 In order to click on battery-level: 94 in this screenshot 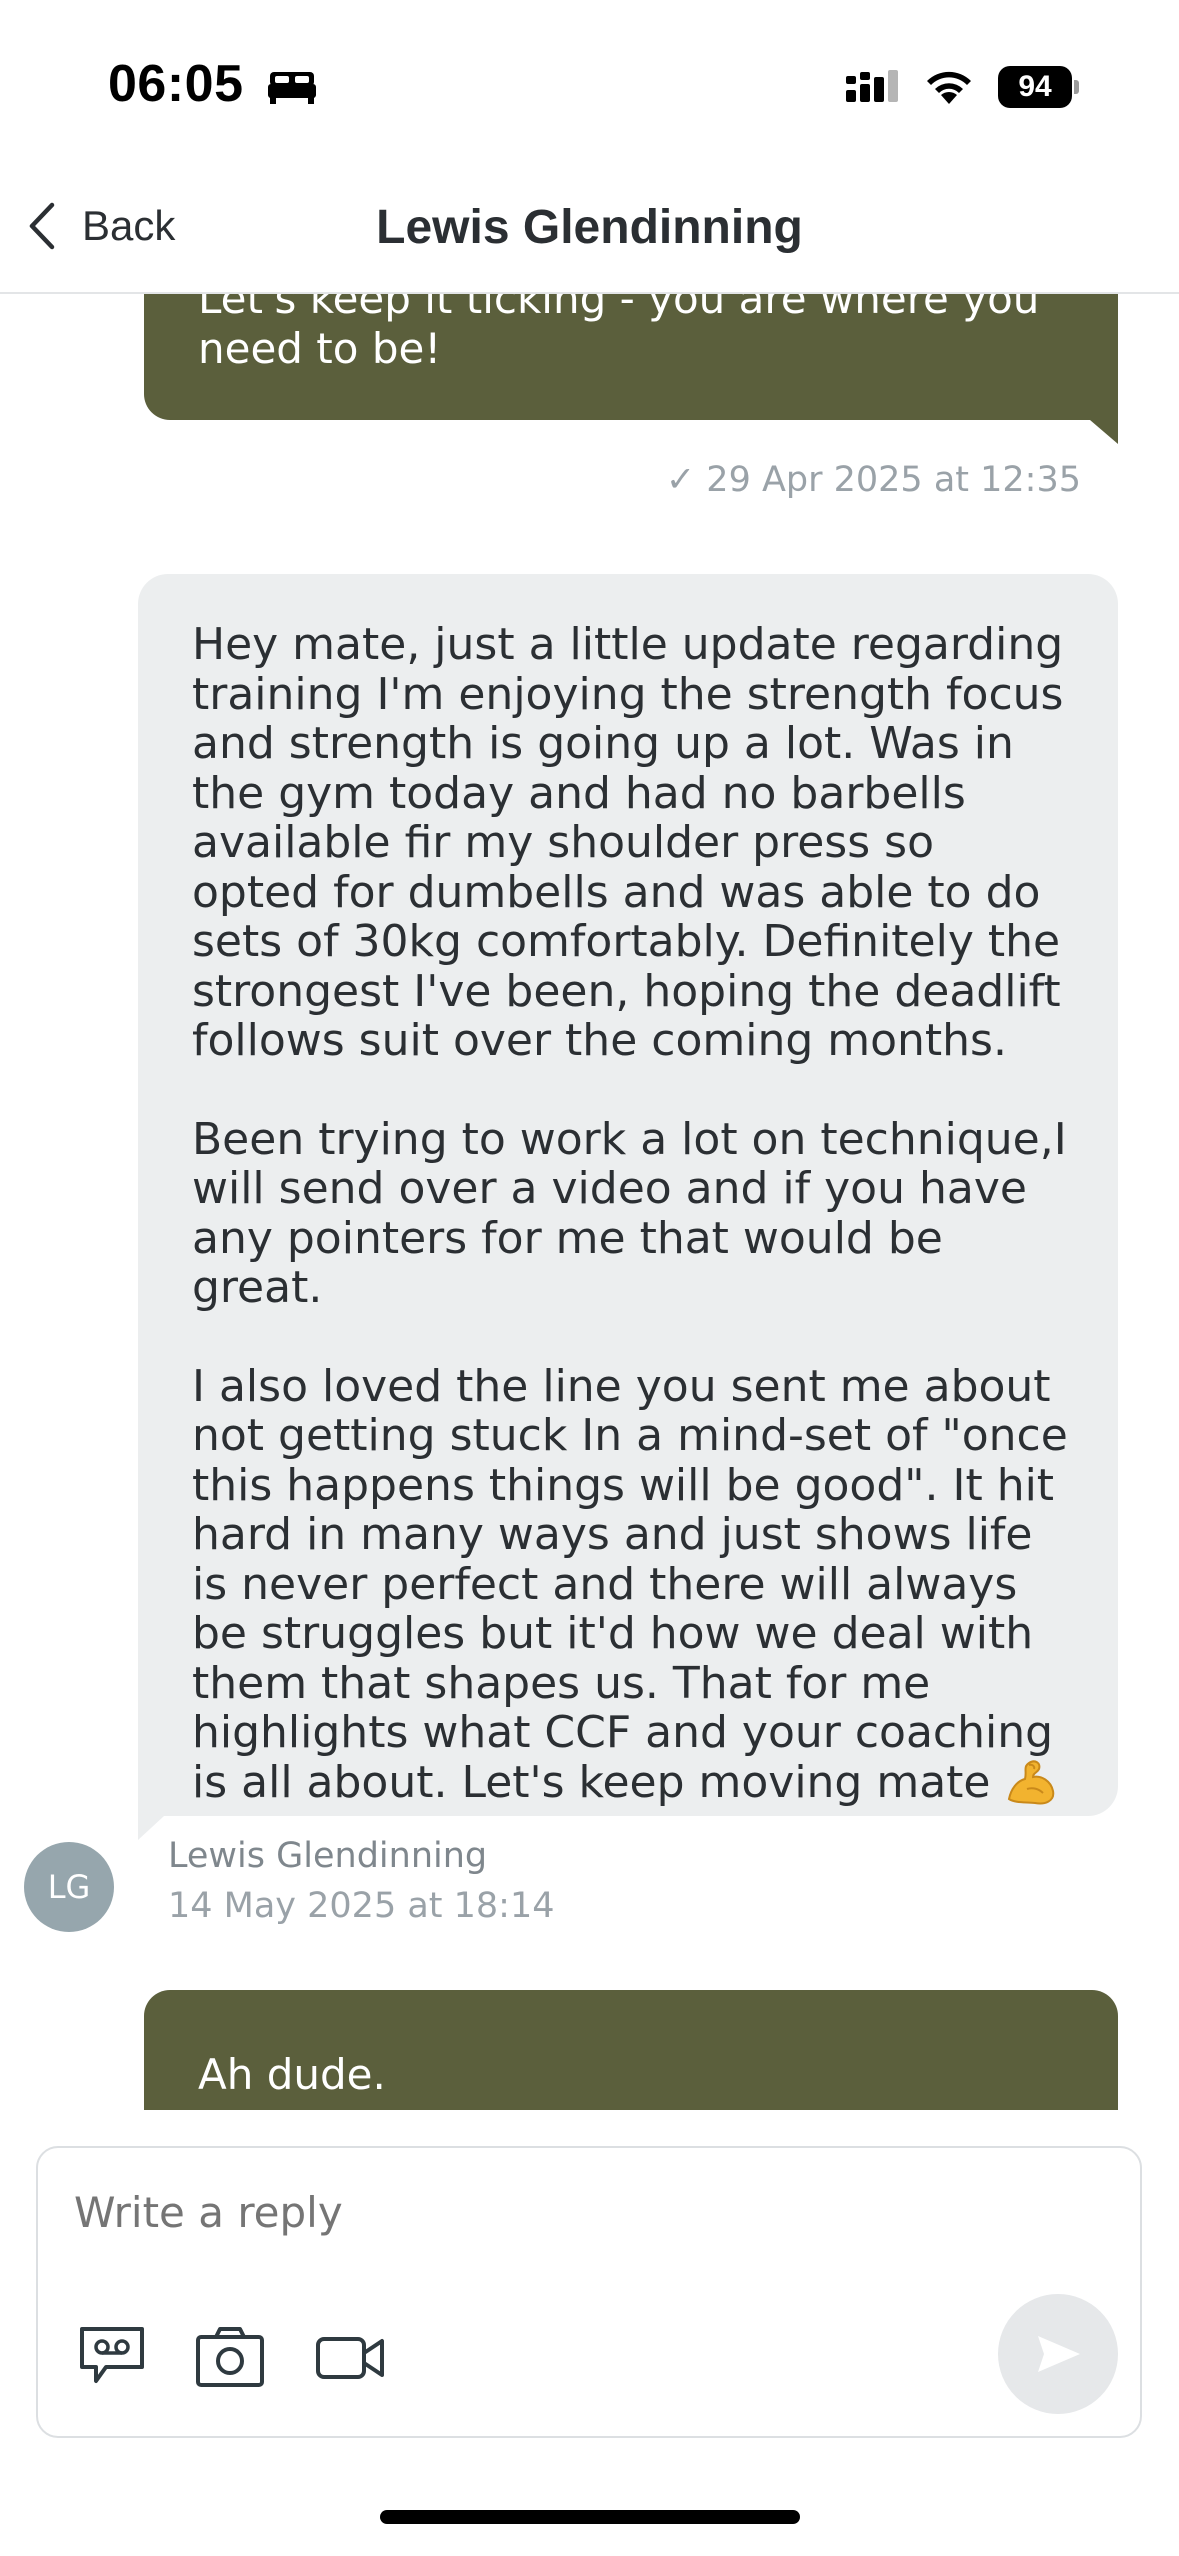, I will do `click(1035, 87)`.